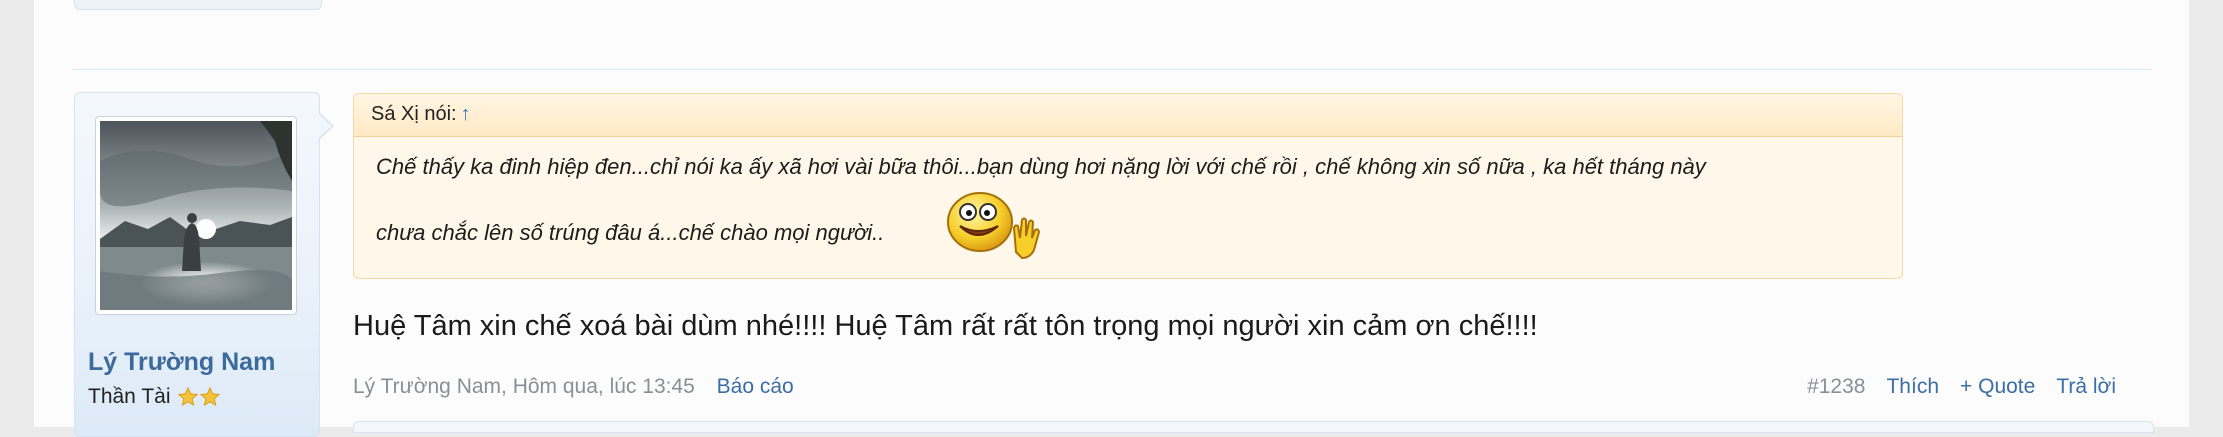 The image size is (2223, 437). I want to click on user-rank-label: Thần Tài, so click(129, 396).